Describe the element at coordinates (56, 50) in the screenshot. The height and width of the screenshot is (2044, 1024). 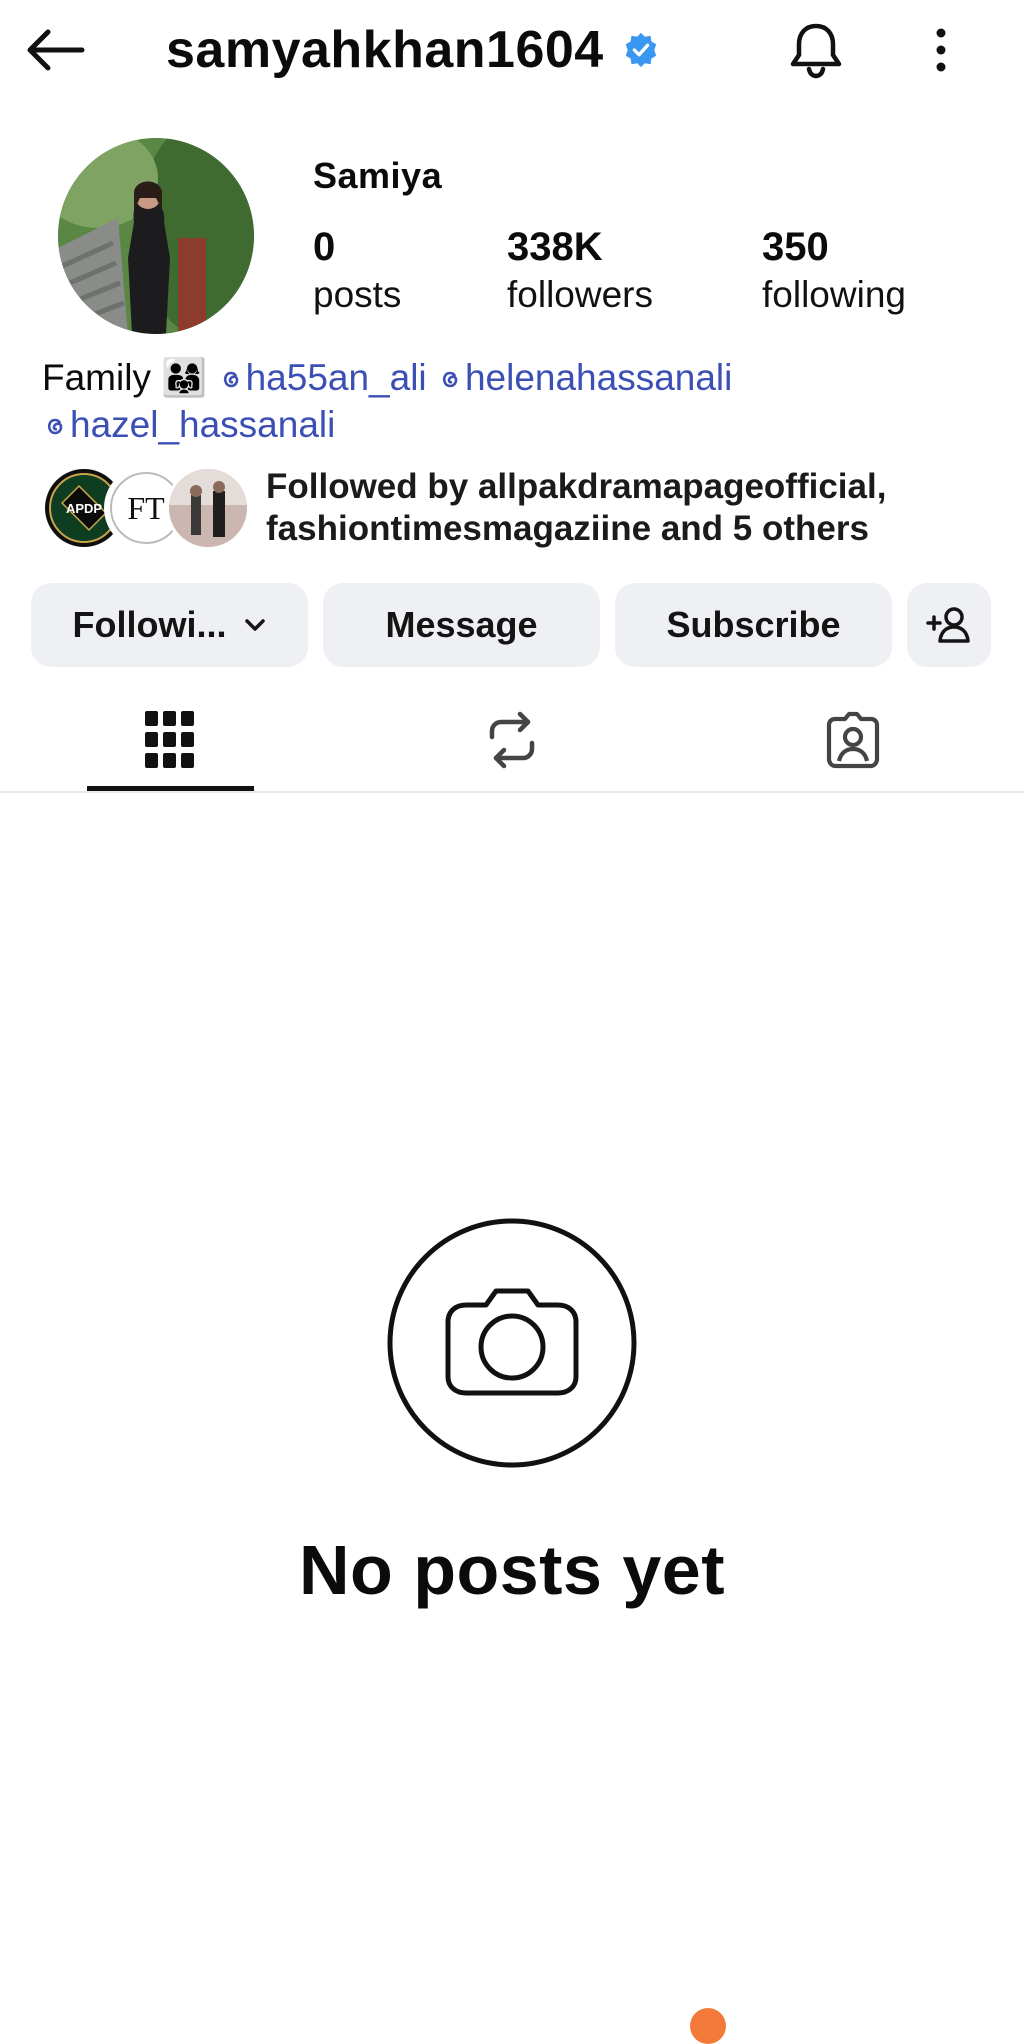
I see `arrow-left-icon` at that location.